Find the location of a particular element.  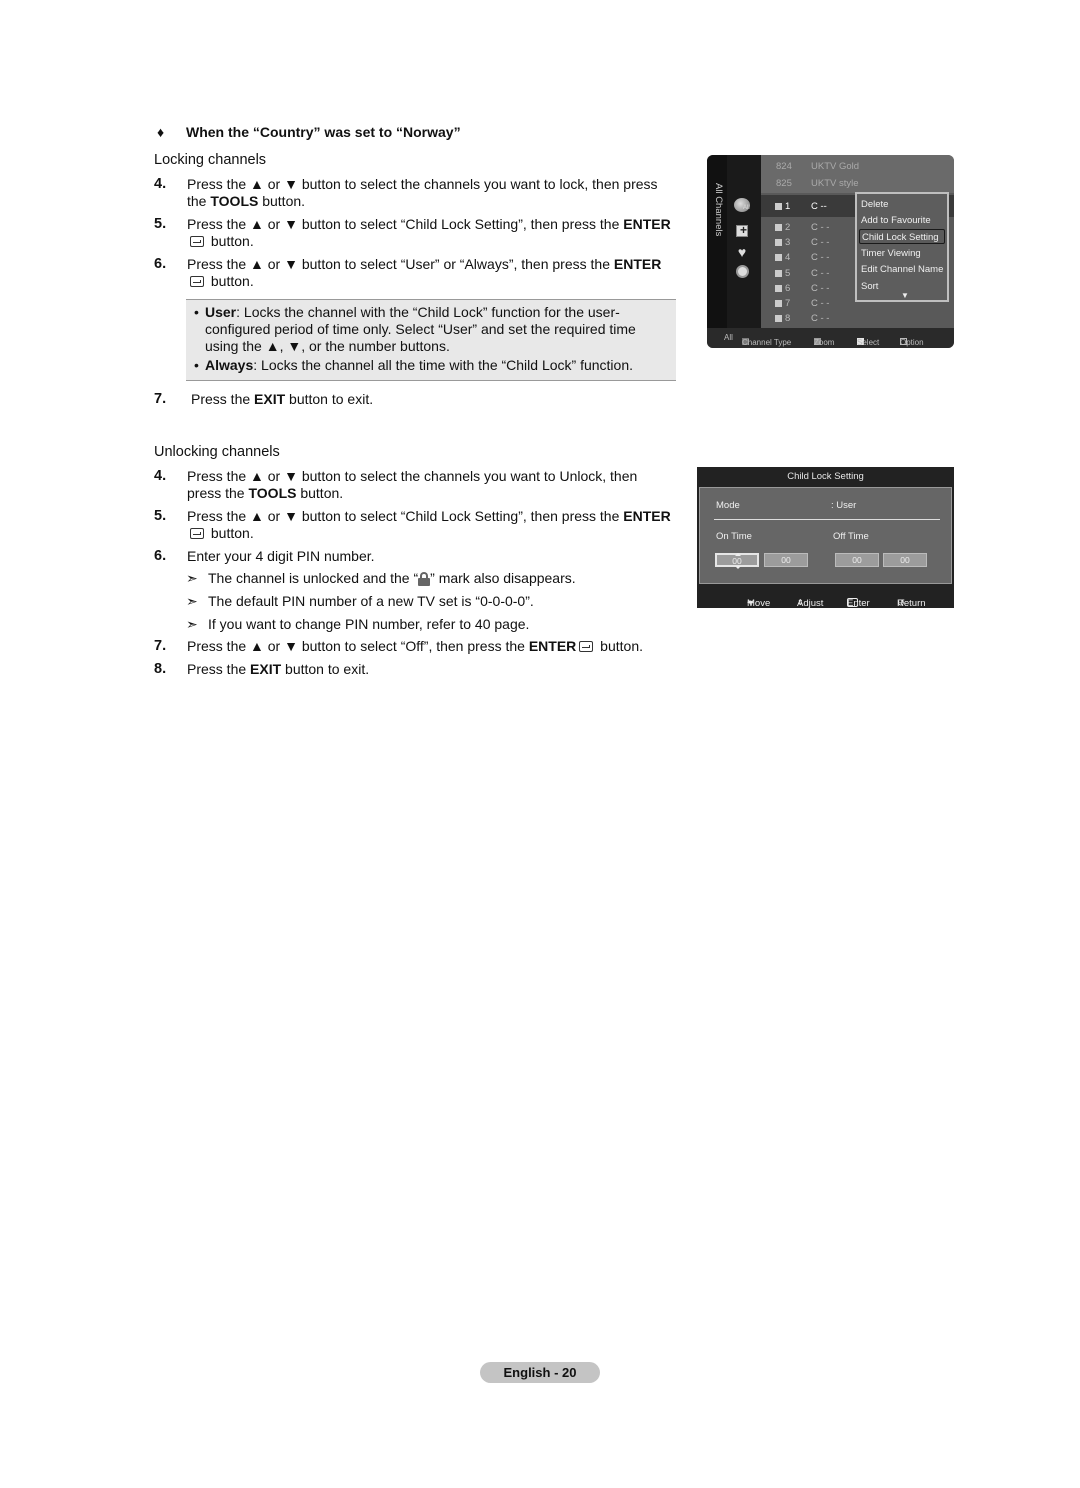

unlocking-step-8: 8. Press the EXIT button to exit. is located at coordinates (414, 669).